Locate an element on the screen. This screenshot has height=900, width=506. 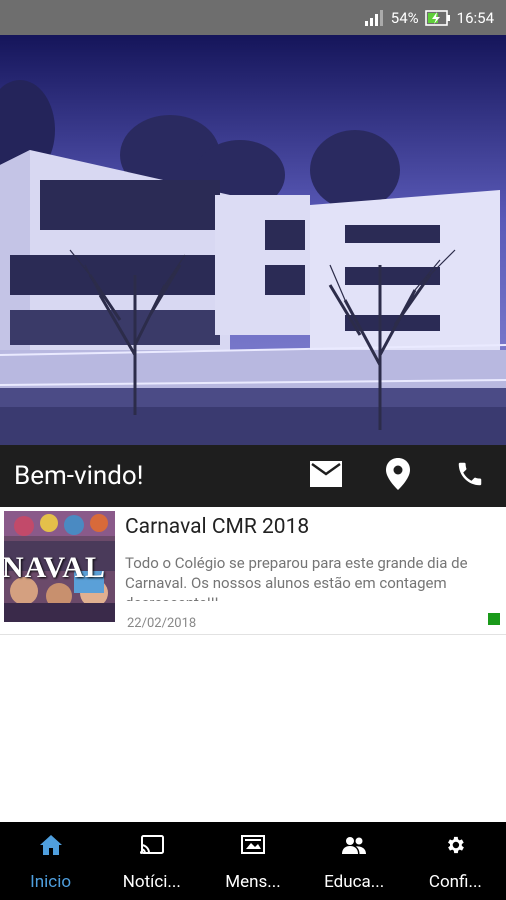
location-pin-icon is located at coordinates (398, 476).